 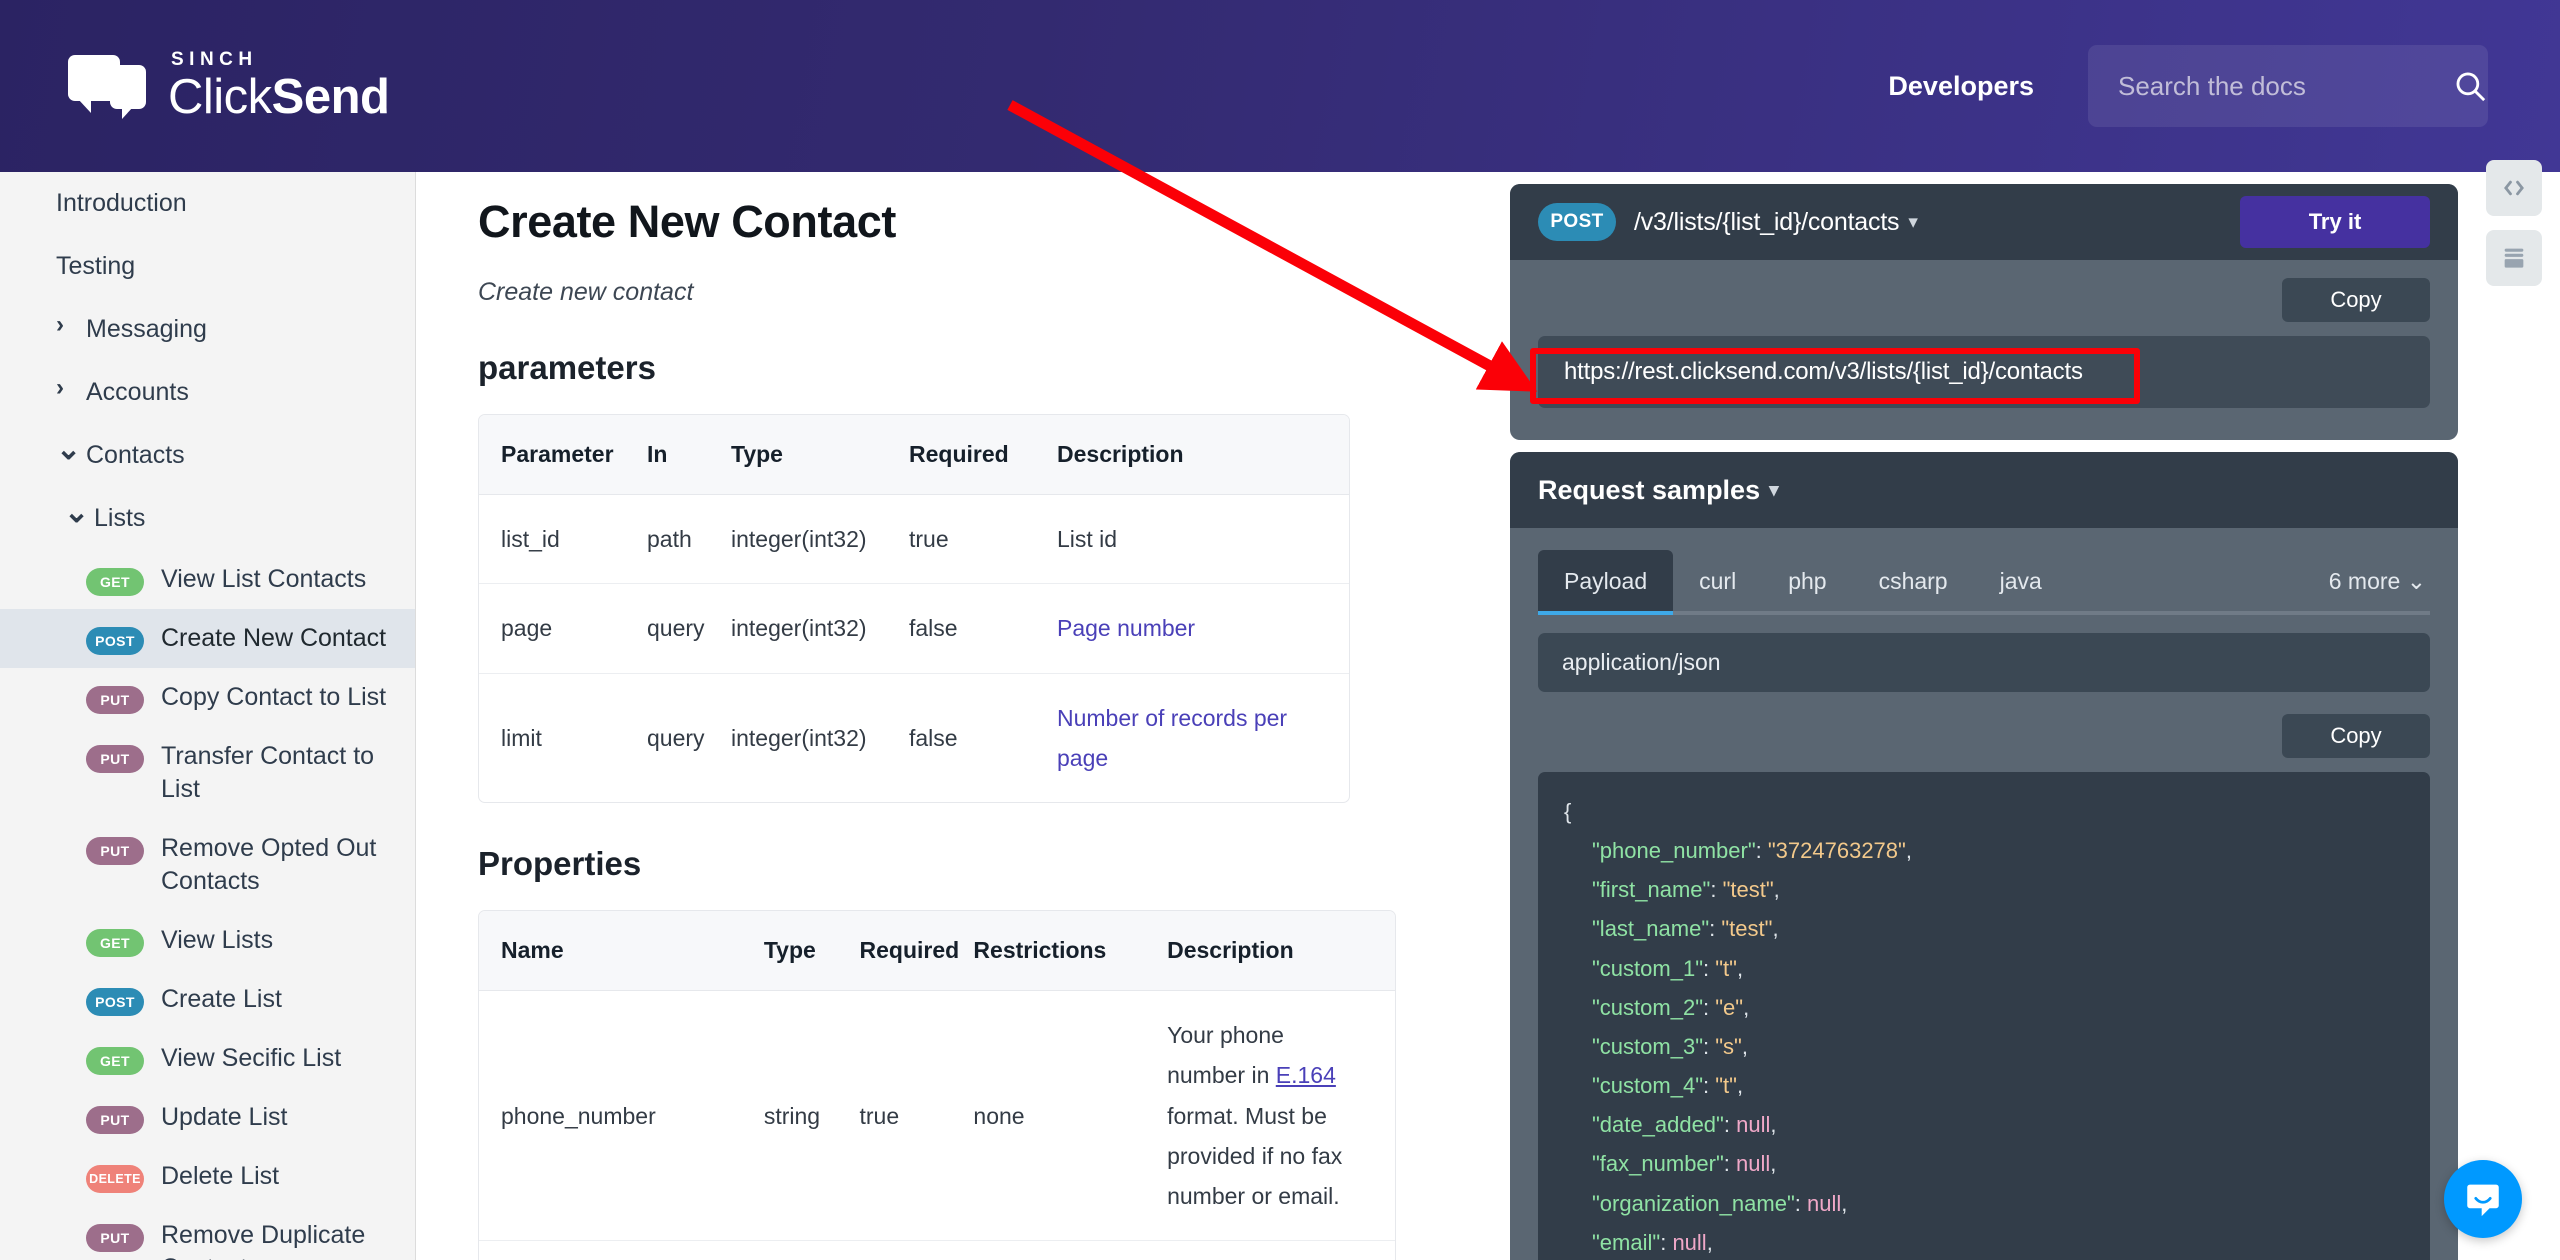 I want to click on sidebar-item-remove-opted-out-contacts: PUT Remove Opted Out Contacts, so click(x=207, y=865).